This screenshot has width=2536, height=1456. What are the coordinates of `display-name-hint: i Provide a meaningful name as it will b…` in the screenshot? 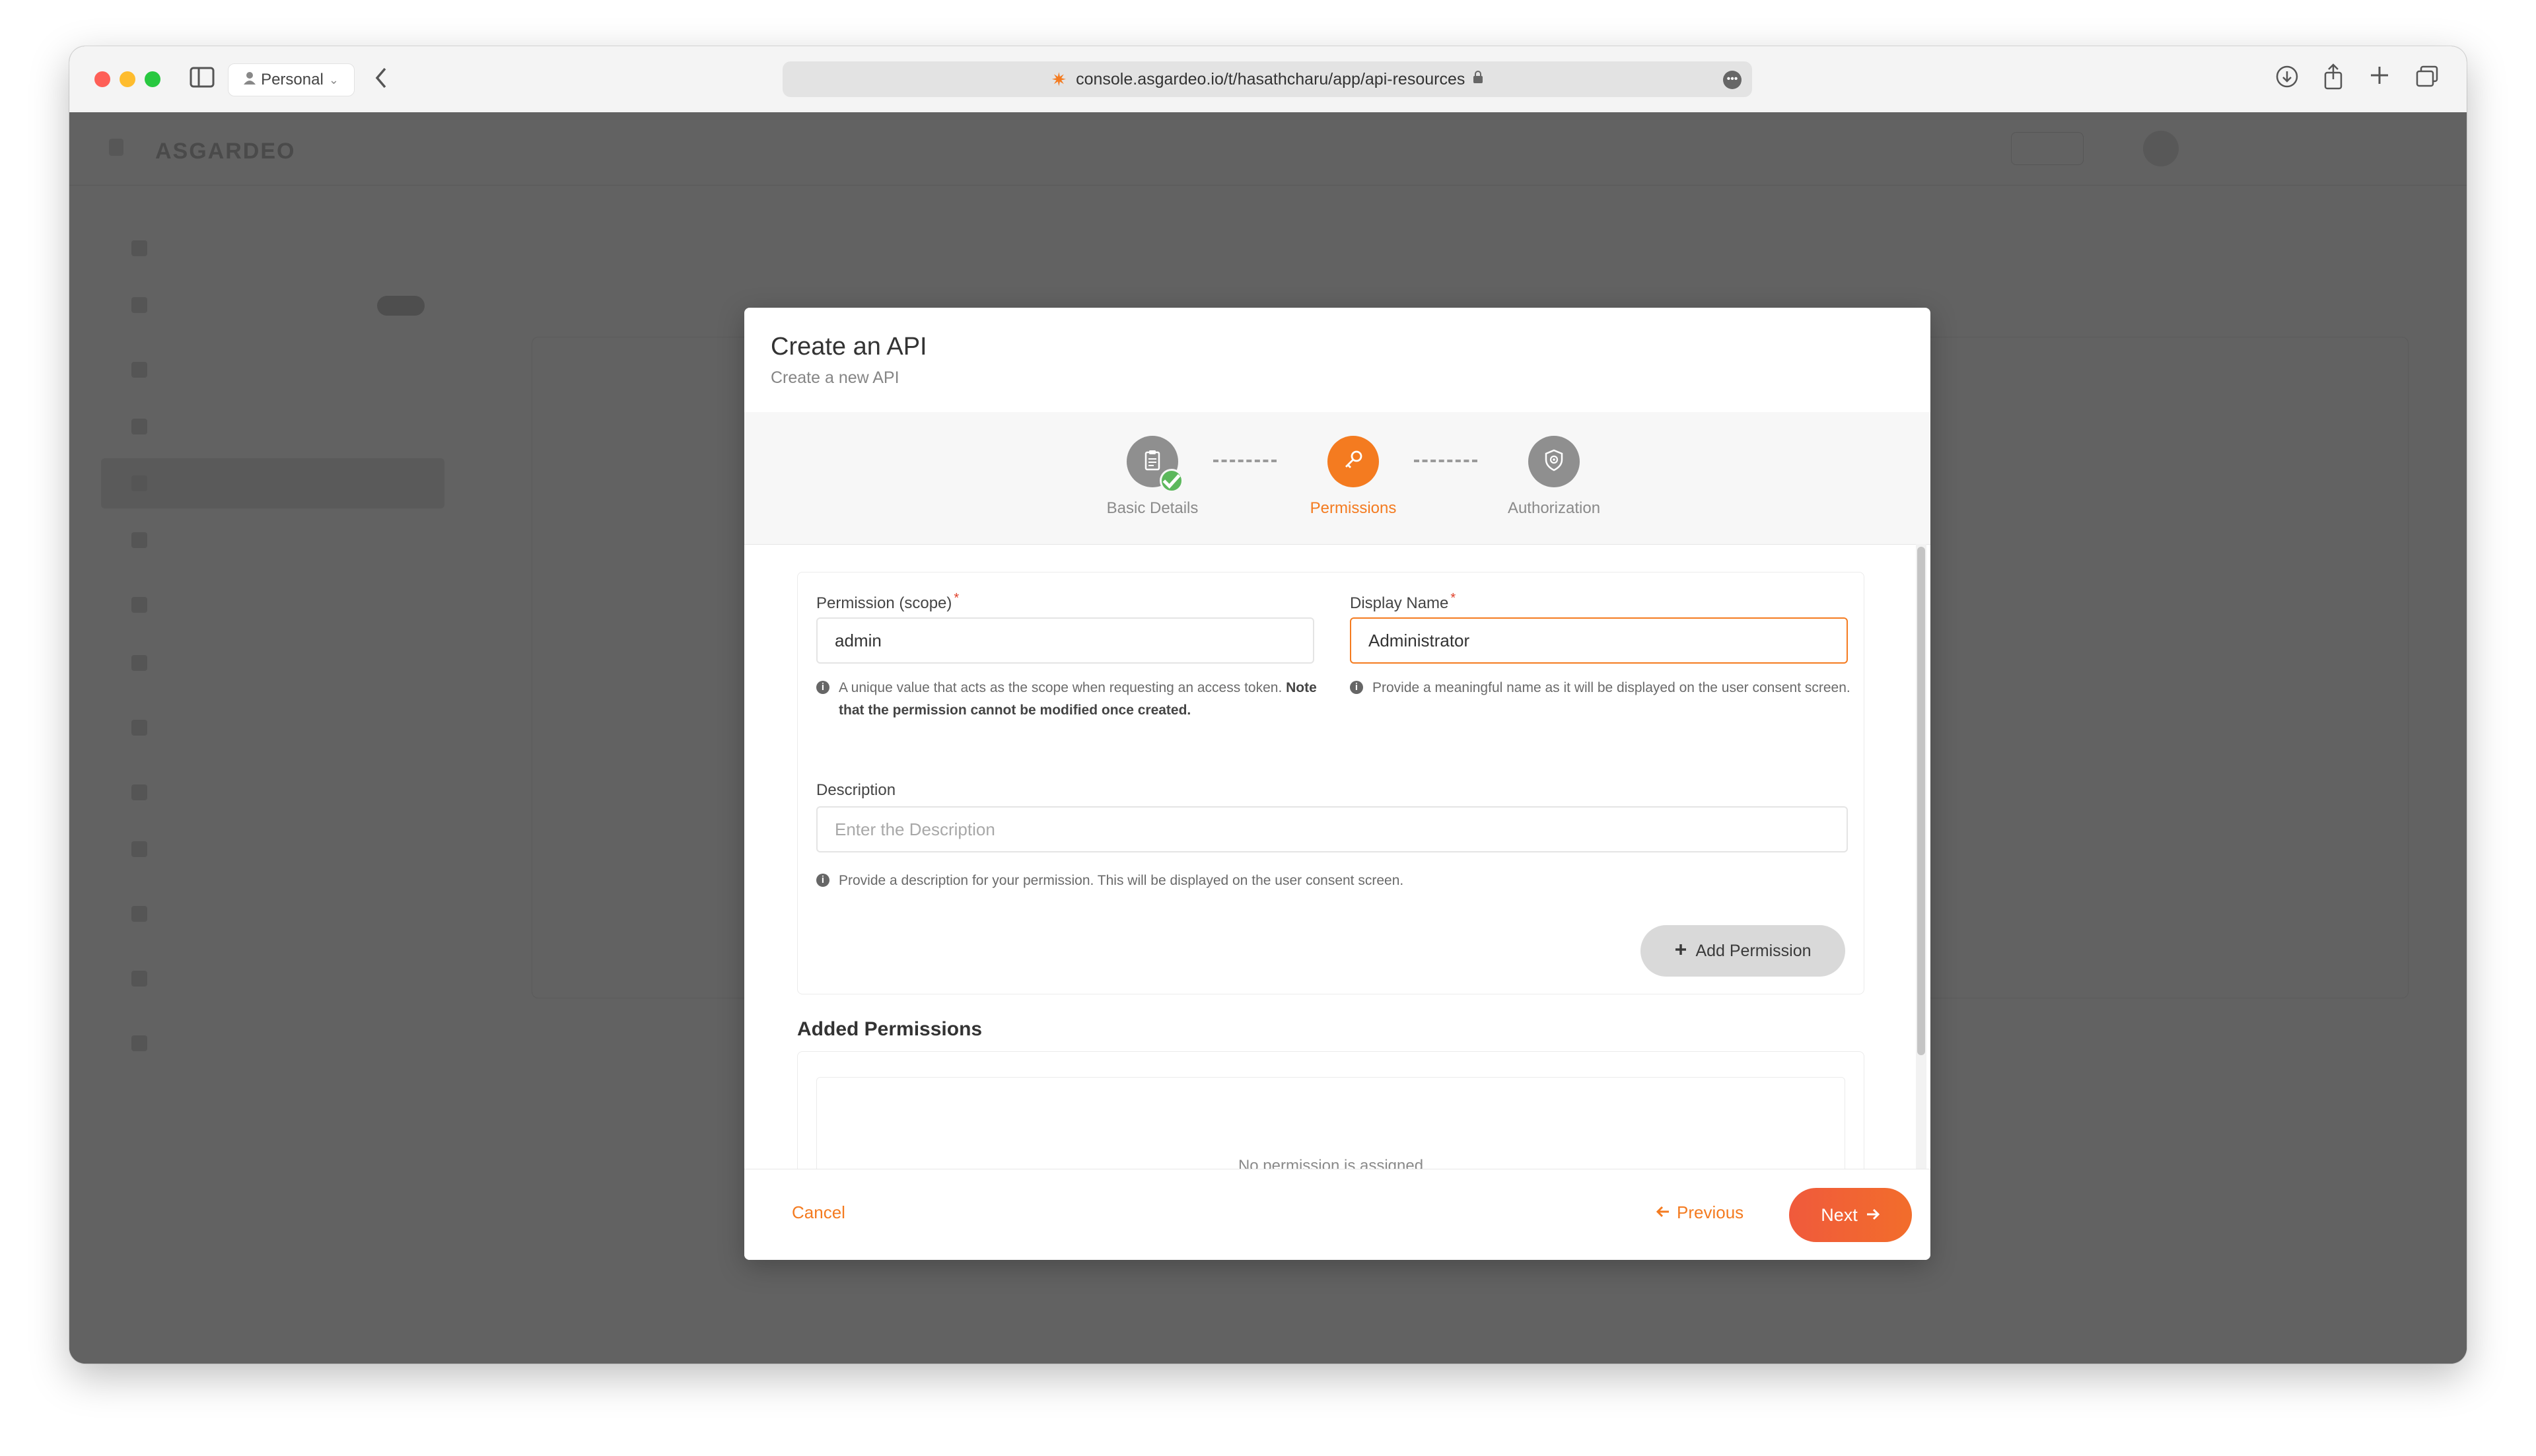 It's located at (1601, 688).